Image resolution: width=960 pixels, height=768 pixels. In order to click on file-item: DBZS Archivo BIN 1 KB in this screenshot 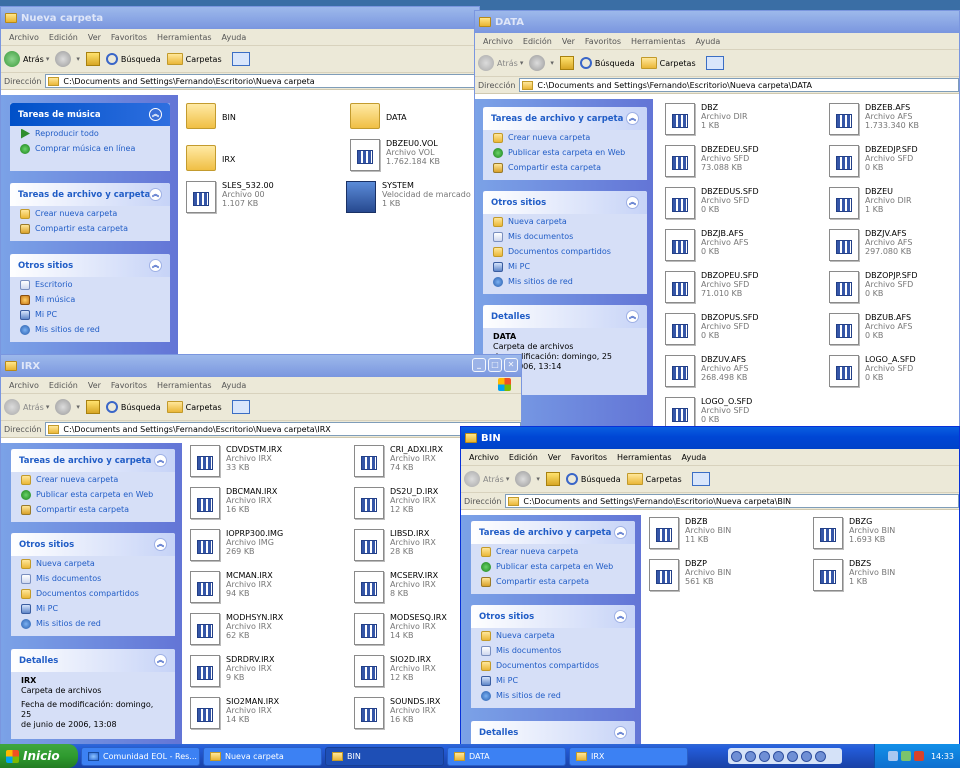, I will do `click(886, 578)`.